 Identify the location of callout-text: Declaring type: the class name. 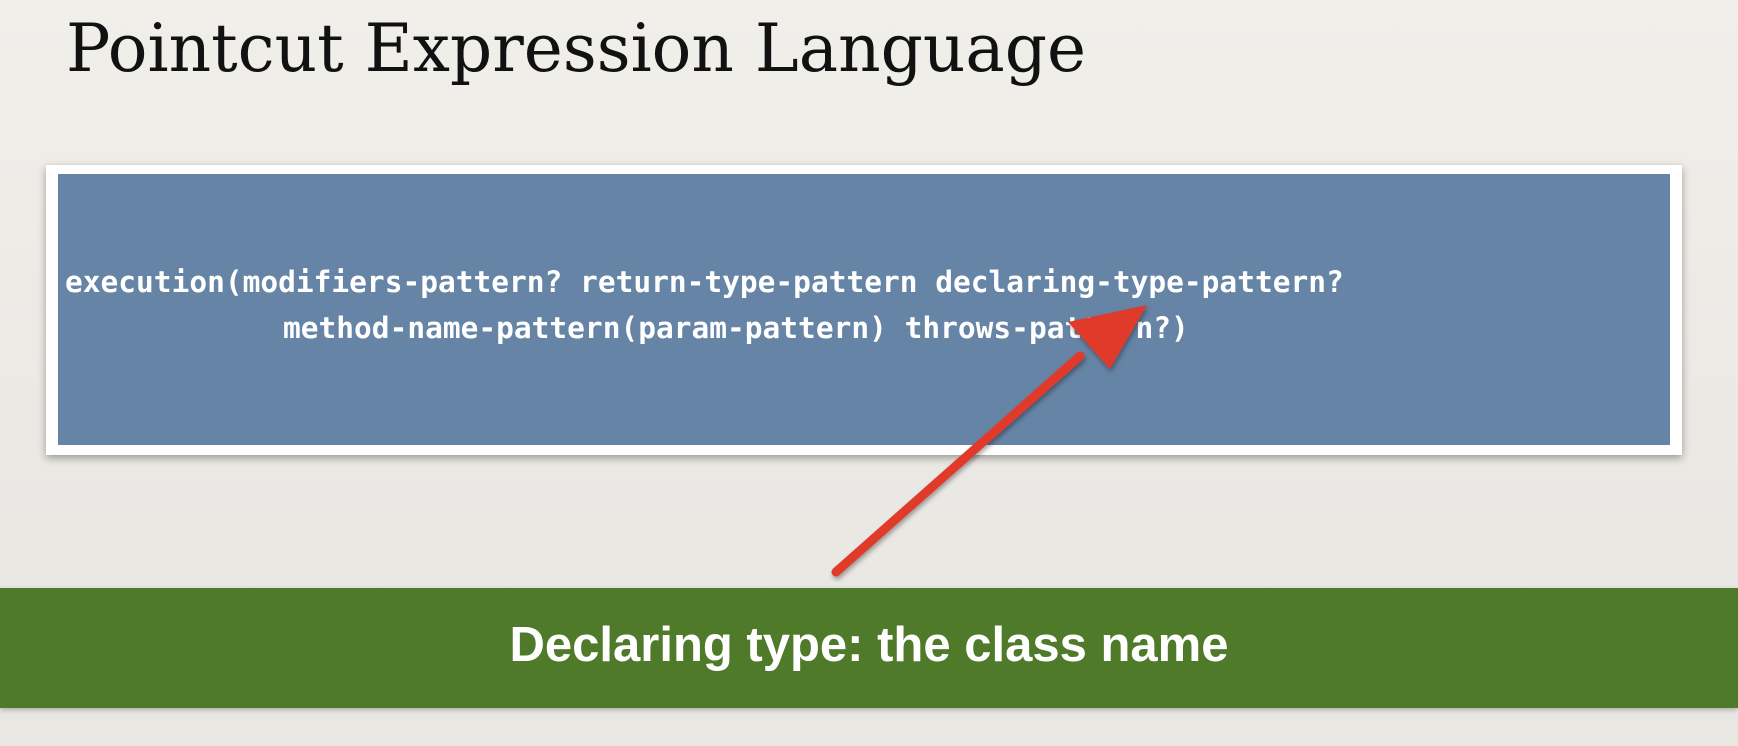
(869, 645).